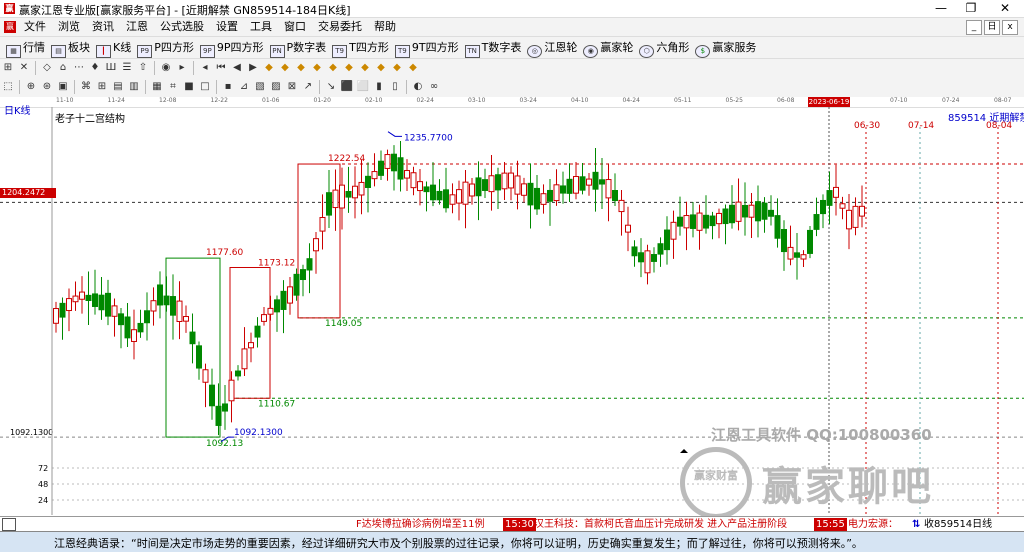 This screenshot has width=1024, height=552. I want to click on toolbar-quotes-button: ▦ 行情, so click(25, 47).